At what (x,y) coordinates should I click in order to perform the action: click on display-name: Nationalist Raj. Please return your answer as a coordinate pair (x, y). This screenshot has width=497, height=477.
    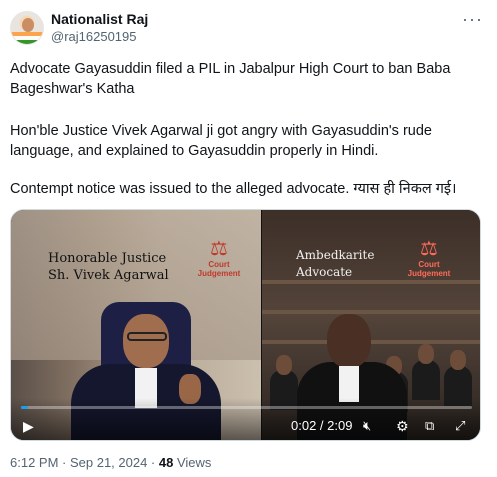
    Looking at the image, I should click on (99, 19).